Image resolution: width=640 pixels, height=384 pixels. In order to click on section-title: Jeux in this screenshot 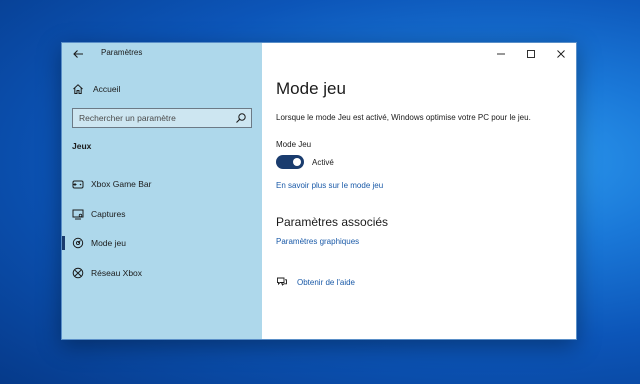, I will do `click(82, 146)`.